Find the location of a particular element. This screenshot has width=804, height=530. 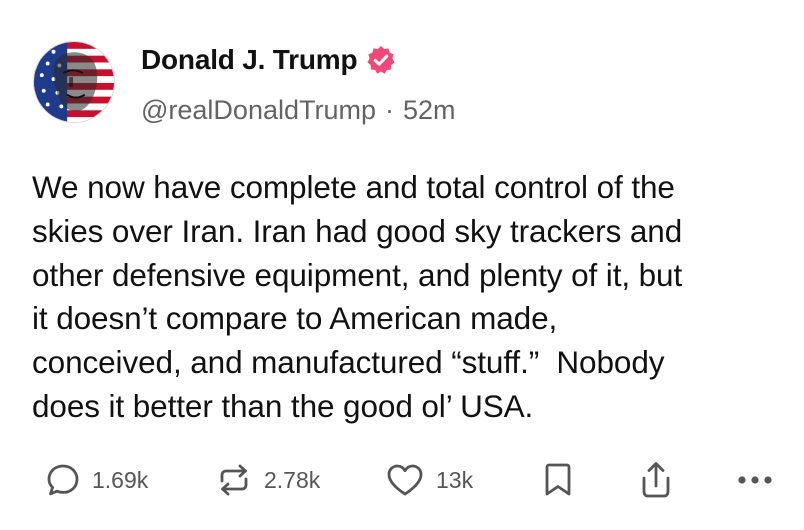

speech-bubble-icon is located at coordinates (63, 480).